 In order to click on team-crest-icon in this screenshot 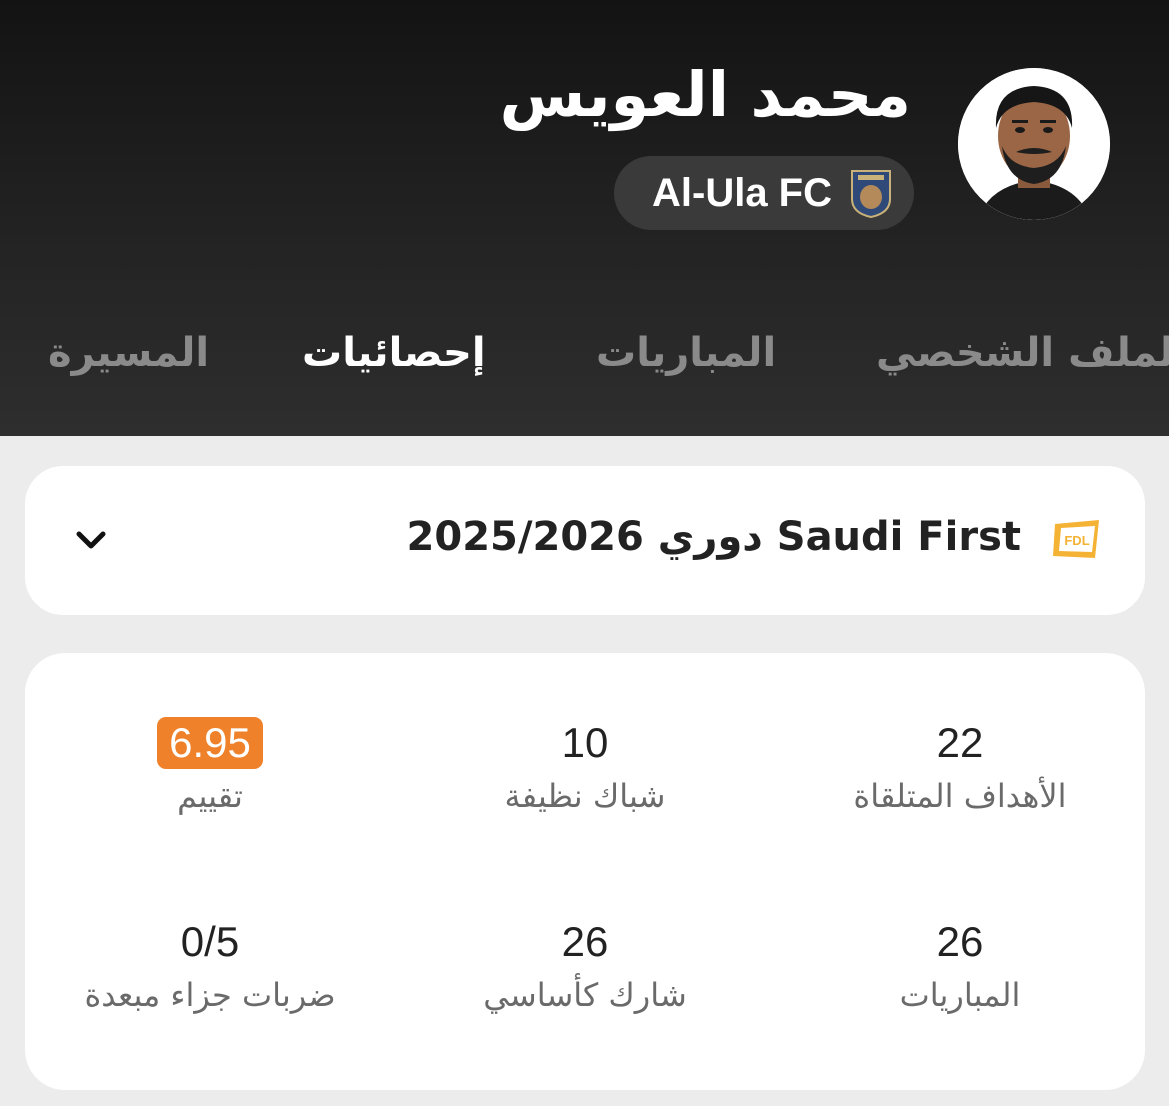, I will do `click(871, 193)`.